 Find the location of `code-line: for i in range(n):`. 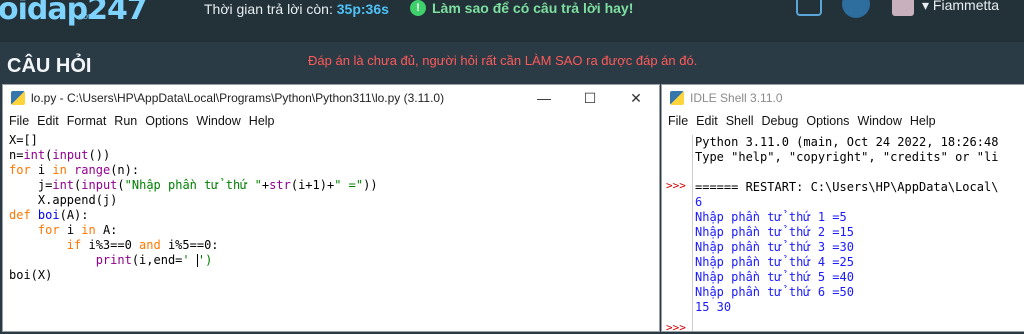

code-line: for i in range(n): is located at coordinates (74, 170).